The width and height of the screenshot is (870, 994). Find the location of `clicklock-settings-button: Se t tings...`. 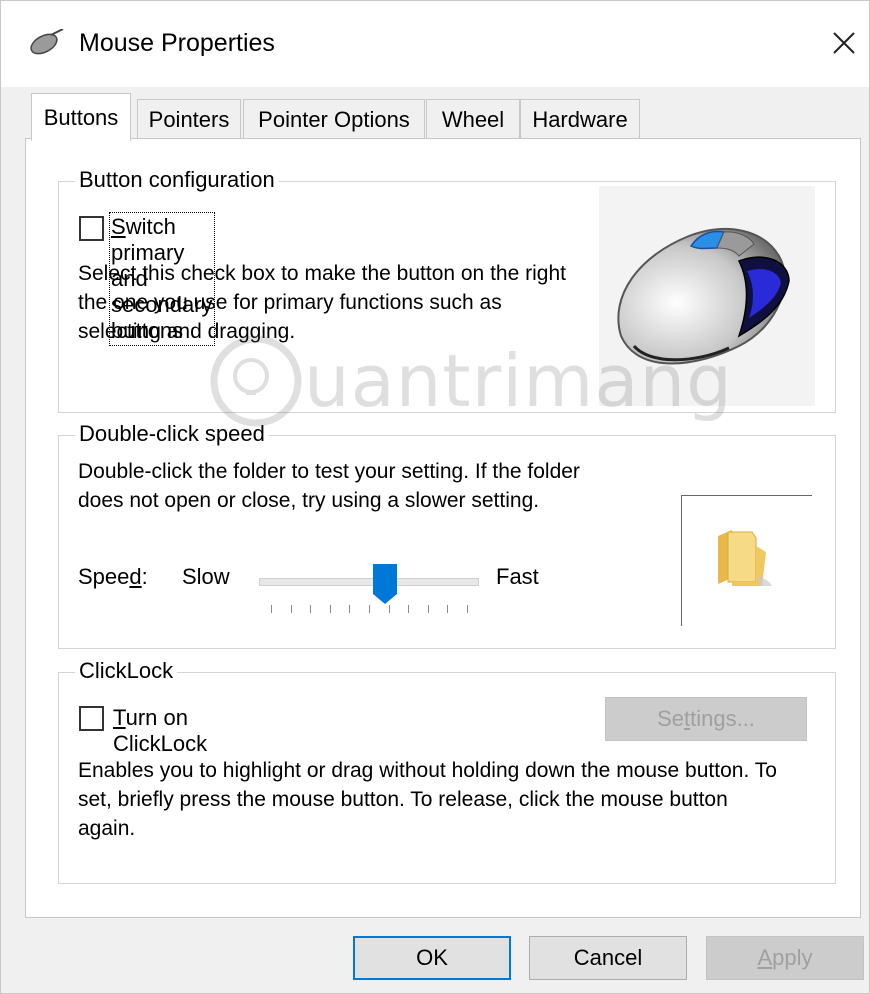

clicklock-settings-button: Se t tings... is located at coordinates (706, 719).